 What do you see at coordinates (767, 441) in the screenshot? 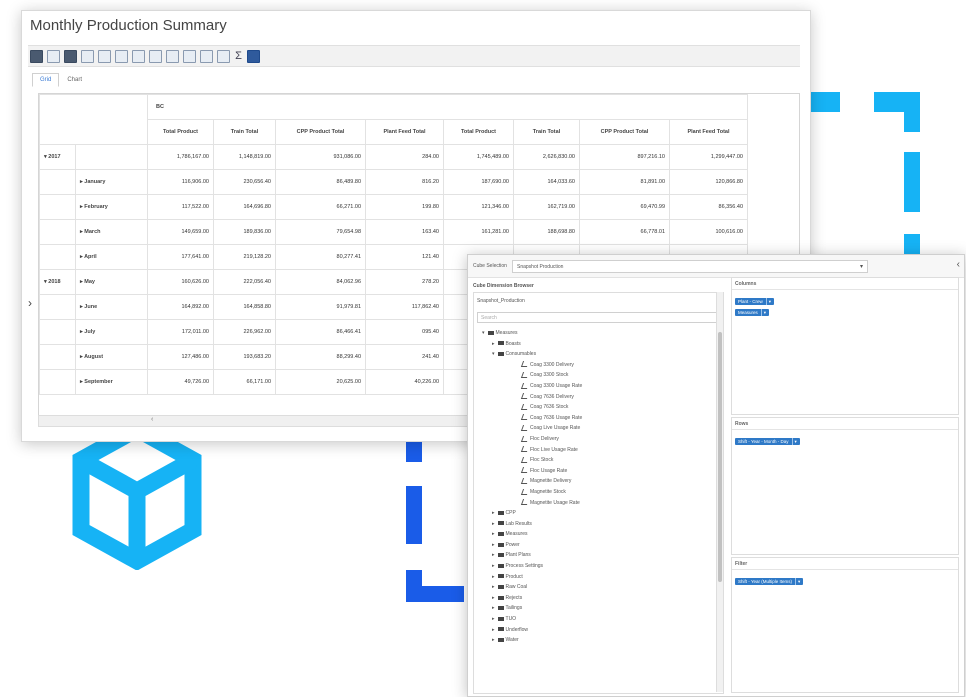
I see `row-chip: Shift - Year - Month - Day ▾` at bounding box center [767, 441].